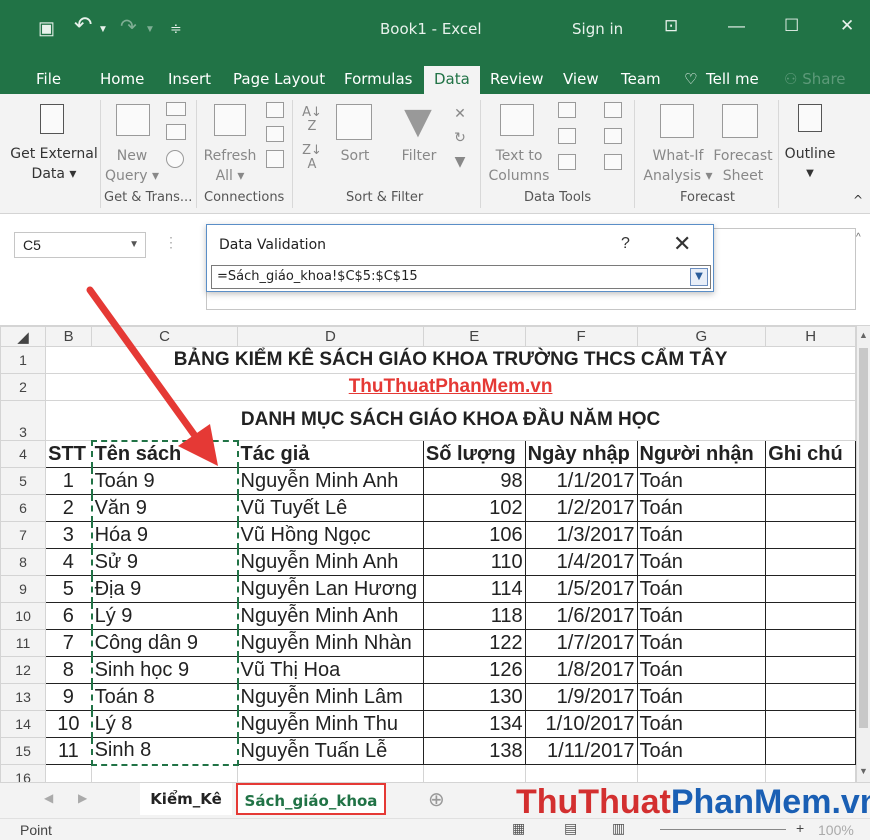  I want to click on recent-sources-icon, so click(175, 159).